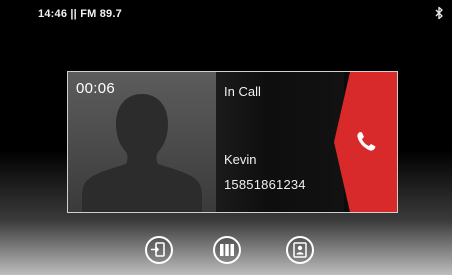  What do you see at coordinates (226, 14) in the screenshot?
I see `status-bar: 14:46 || FM 89.7` at bounding box center [226, 14].